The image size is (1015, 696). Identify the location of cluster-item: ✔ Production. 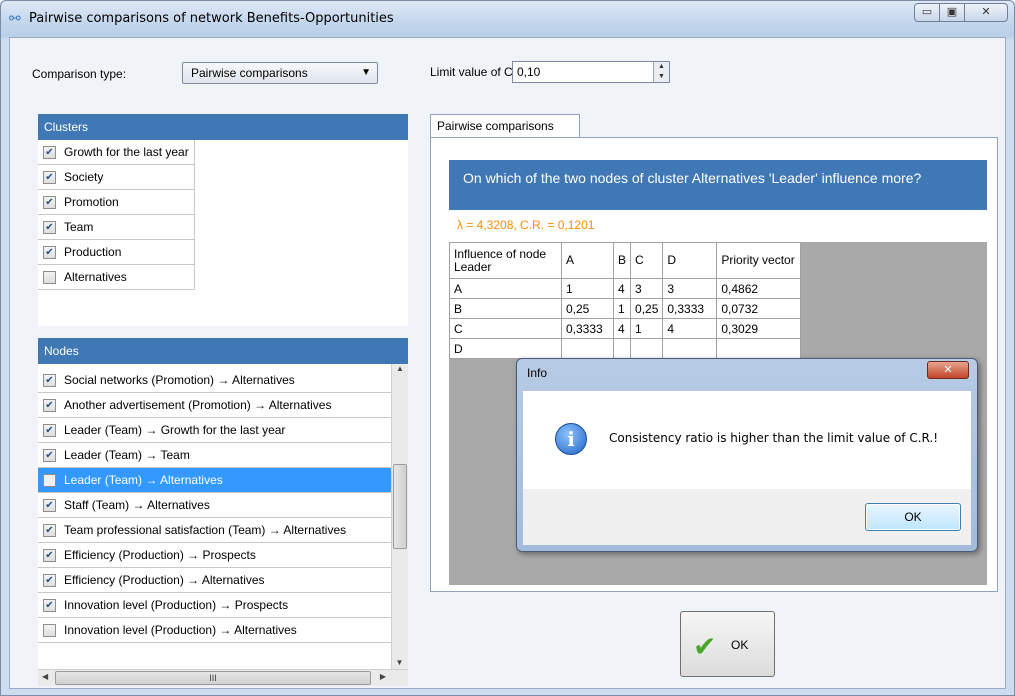
(116, 252).